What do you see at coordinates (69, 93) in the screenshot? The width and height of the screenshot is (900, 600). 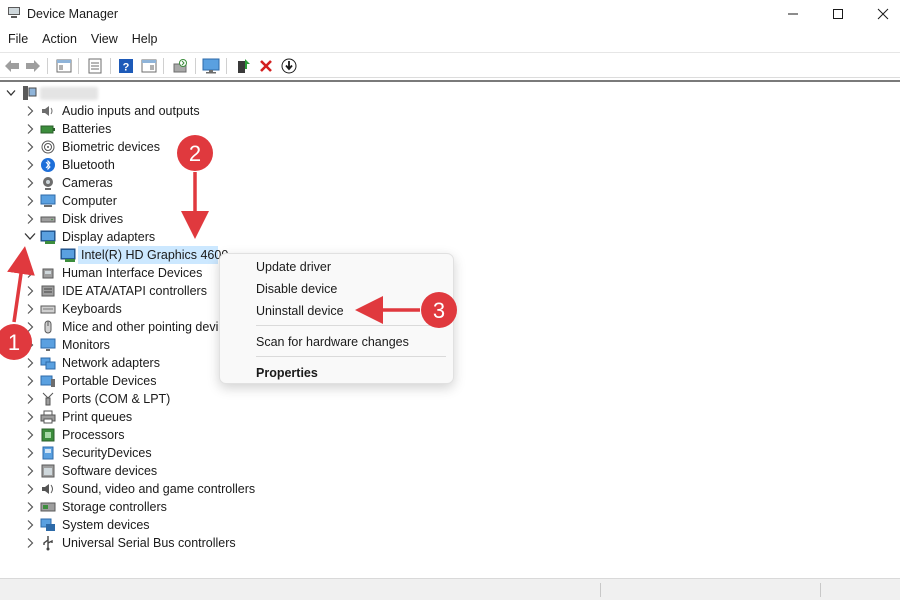 I see `computer-name-redacted` at bounding box center [69, 93].